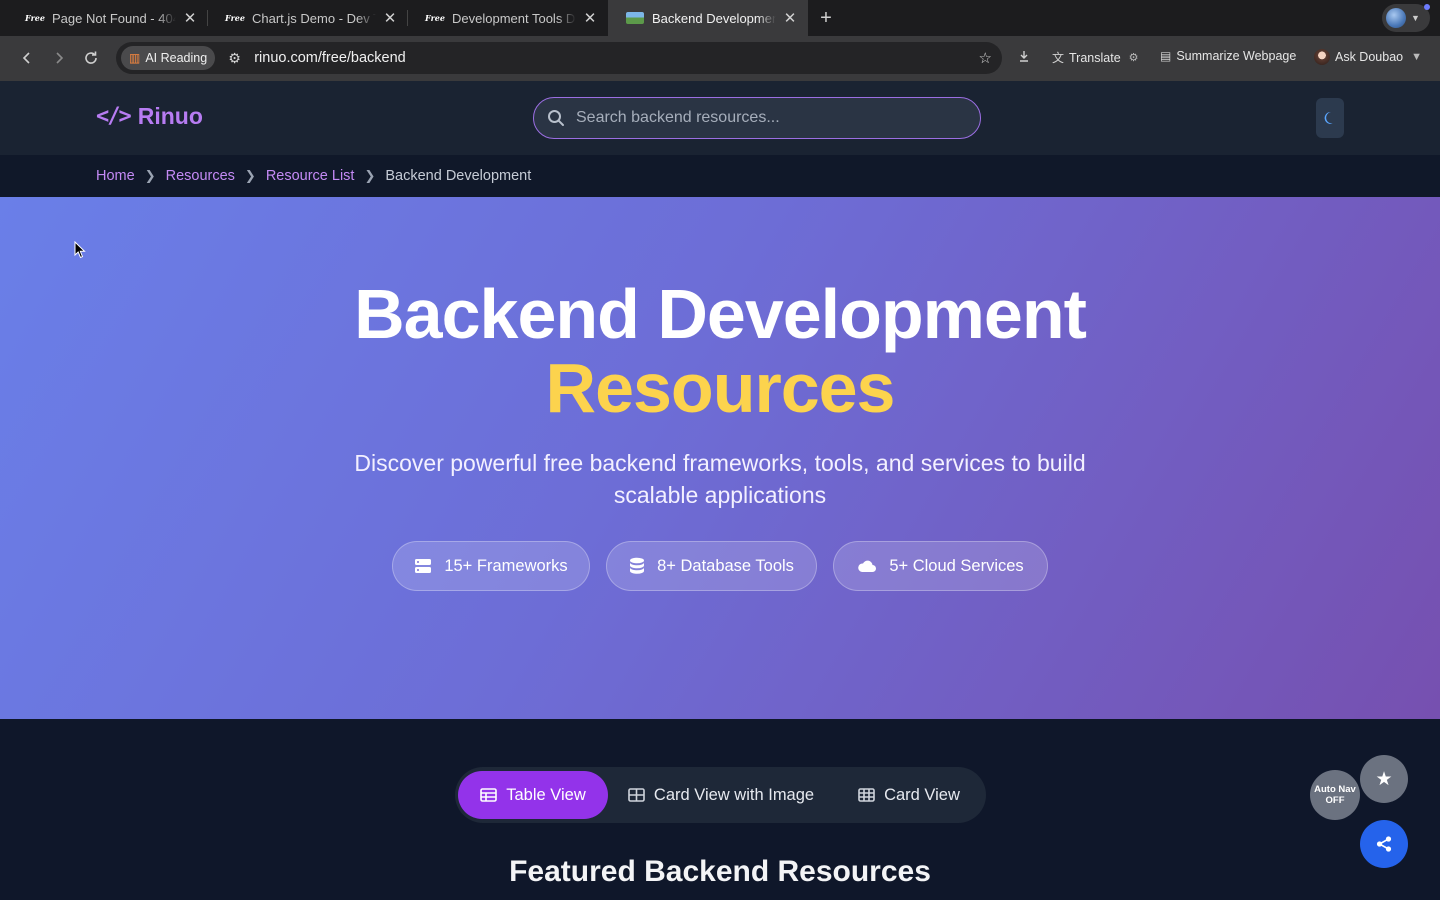 The height and width of the screenshot is (900, 1440). I want to click on translate-button: 文 Translate ⚙, so click(1095, 57).